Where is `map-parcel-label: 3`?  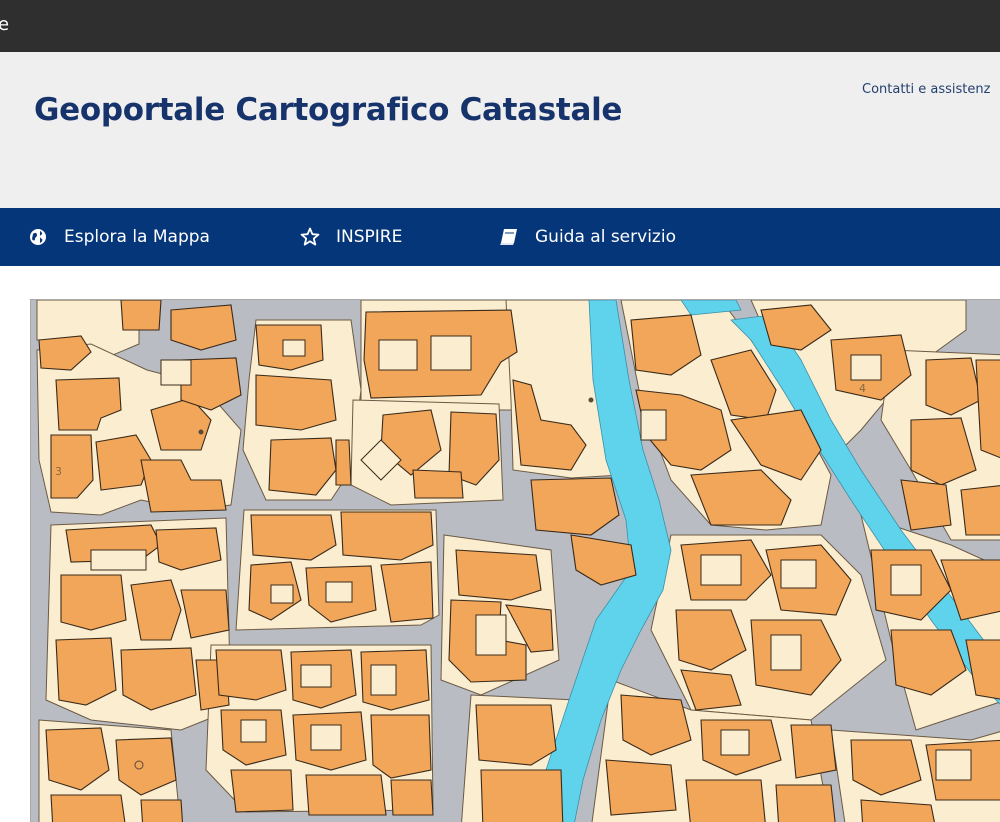
map-parcel-label: 3 is located at coordinates (58, 471).